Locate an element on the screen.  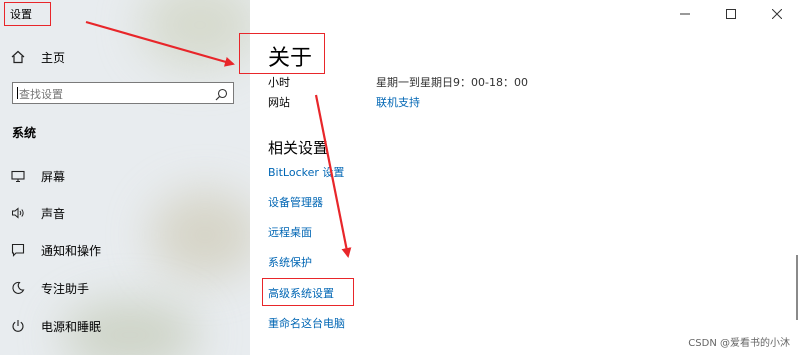
annotation-box-about is located at coordinates (282, 53).